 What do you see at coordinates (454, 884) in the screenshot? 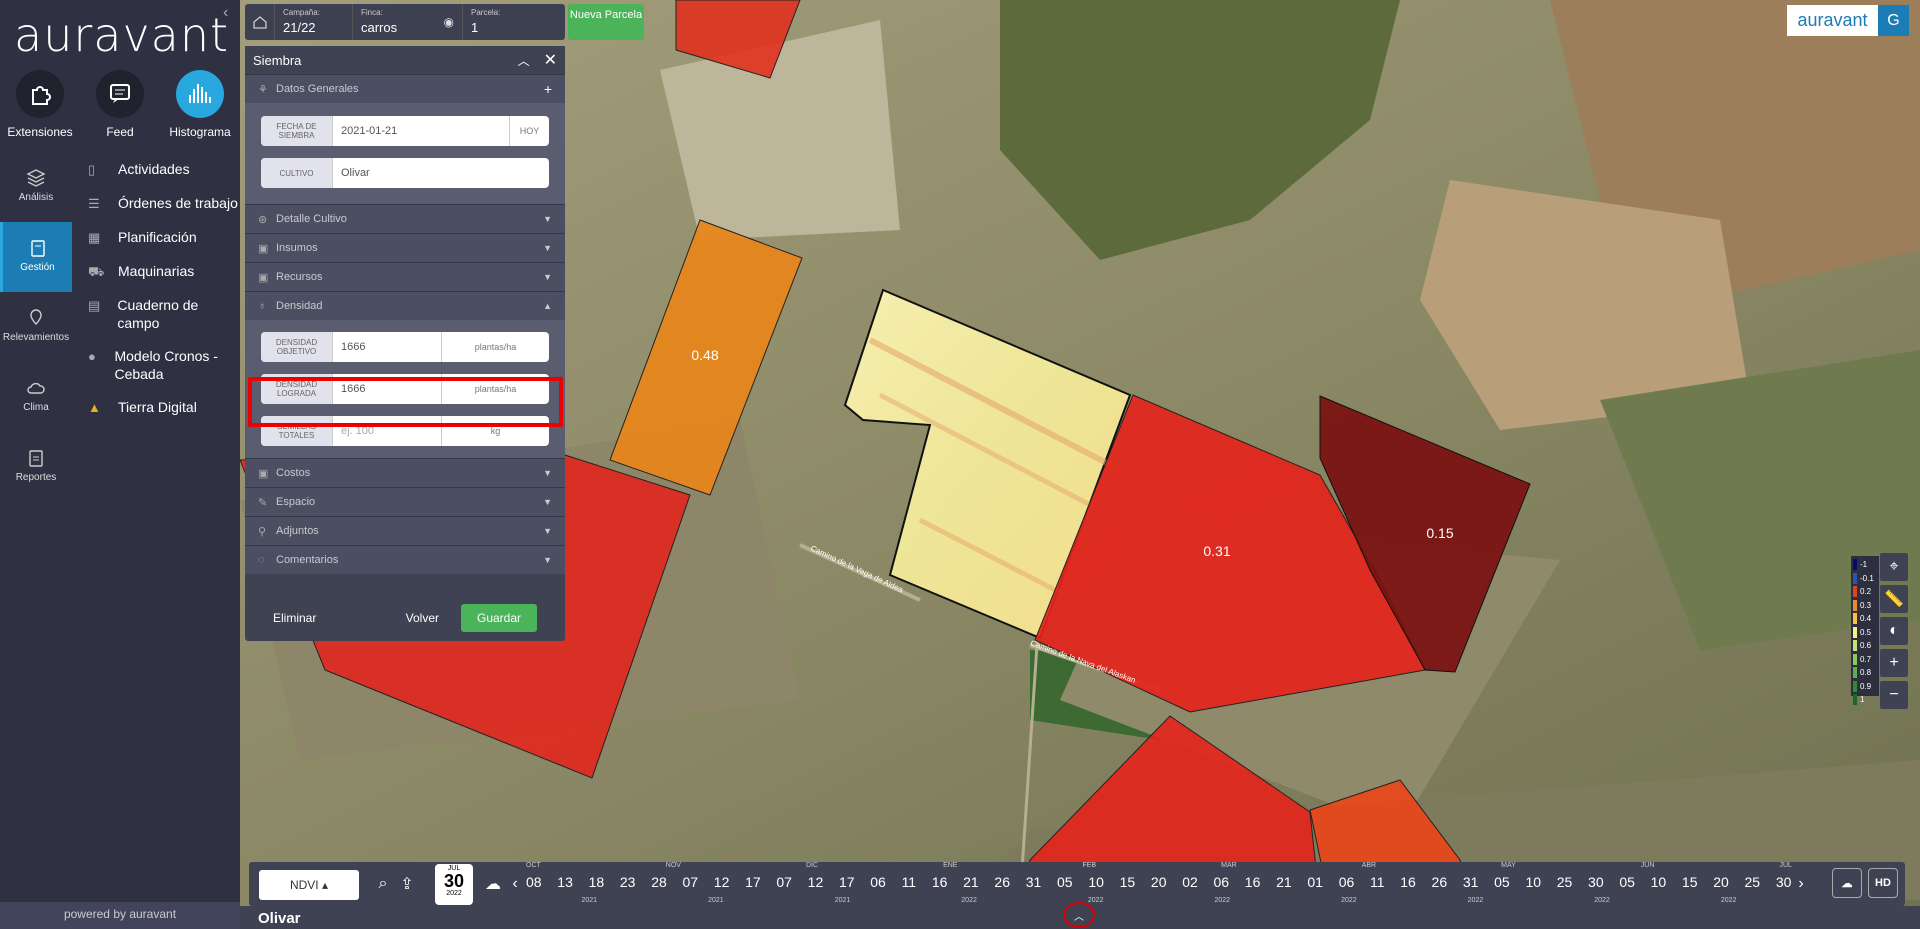
I see `current-date: JUL 30 2022` at bounding box center [454, 884].